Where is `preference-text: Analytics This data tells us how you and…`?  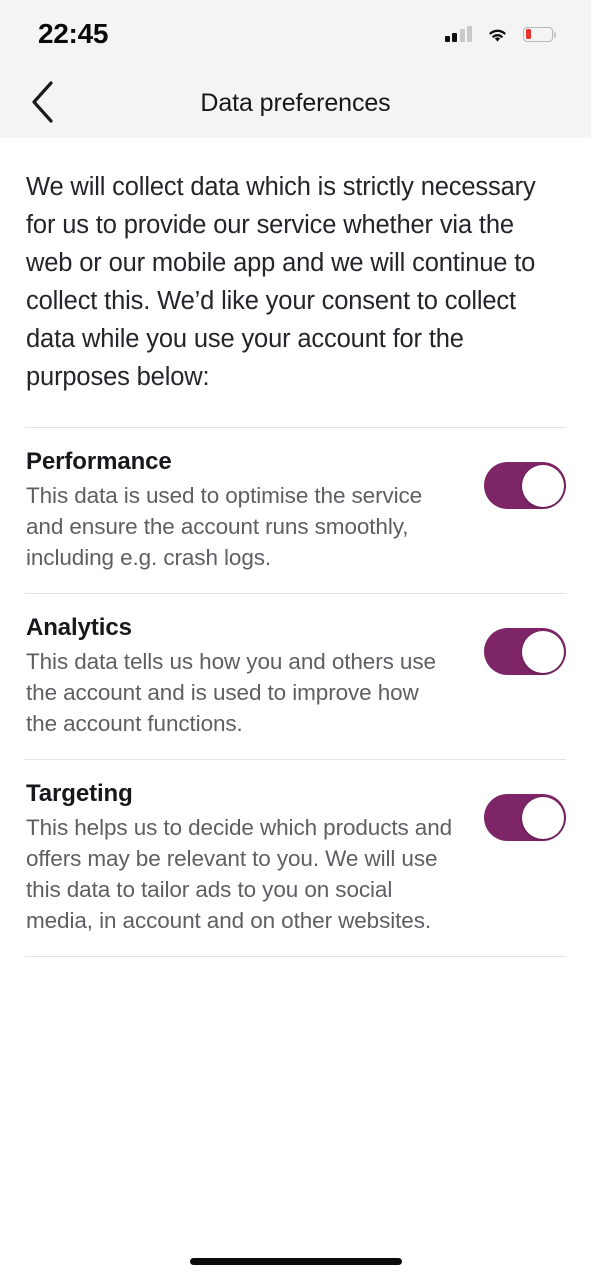
preference-text: Analytics This data tells us how you and… is located at coordinates (243, 675).